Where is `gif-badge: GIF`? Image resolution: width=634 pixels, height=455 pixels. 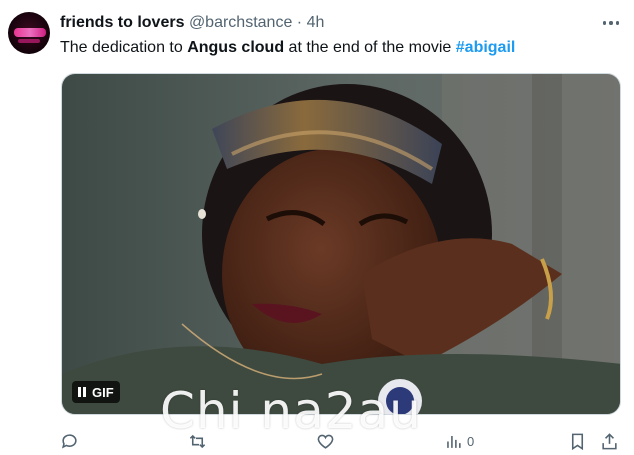 gif-badge: GIF is located at coordinates (96, 392).